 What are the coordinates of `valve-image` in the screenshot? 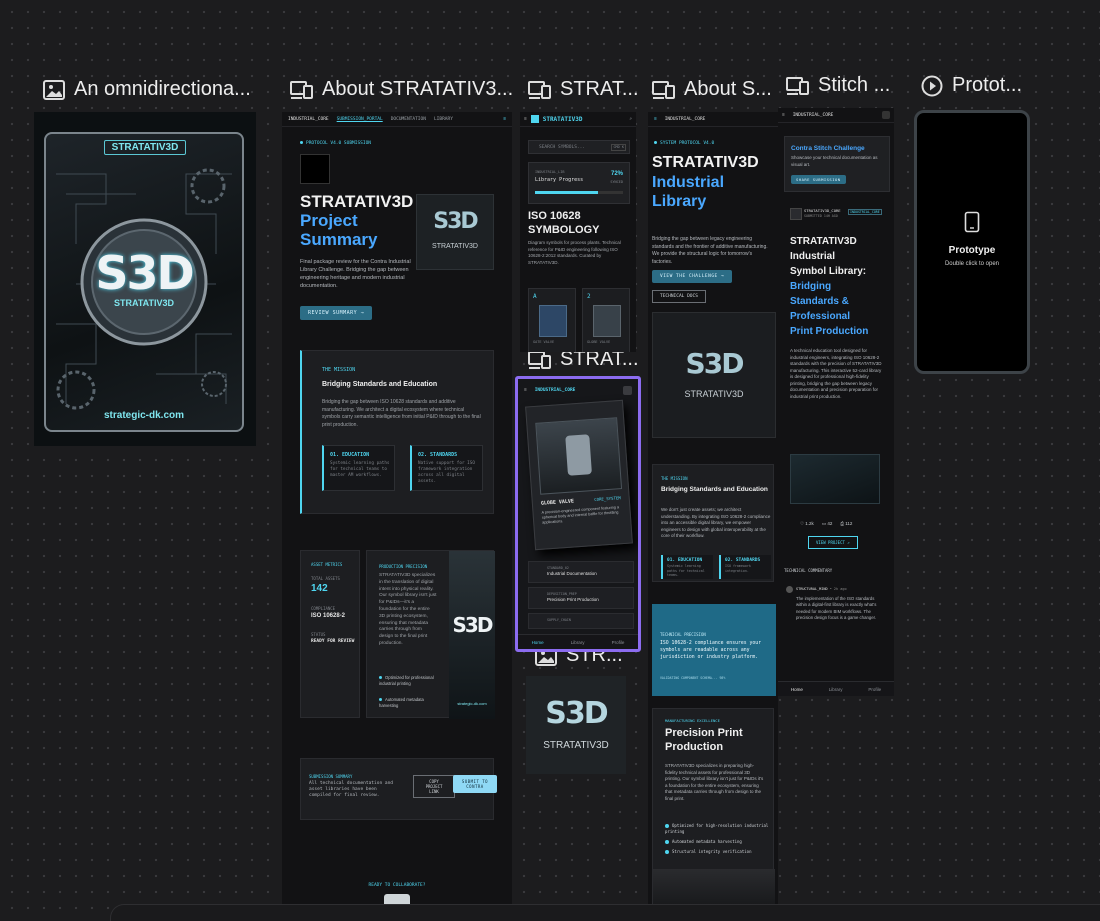 It's located at (579, 456).